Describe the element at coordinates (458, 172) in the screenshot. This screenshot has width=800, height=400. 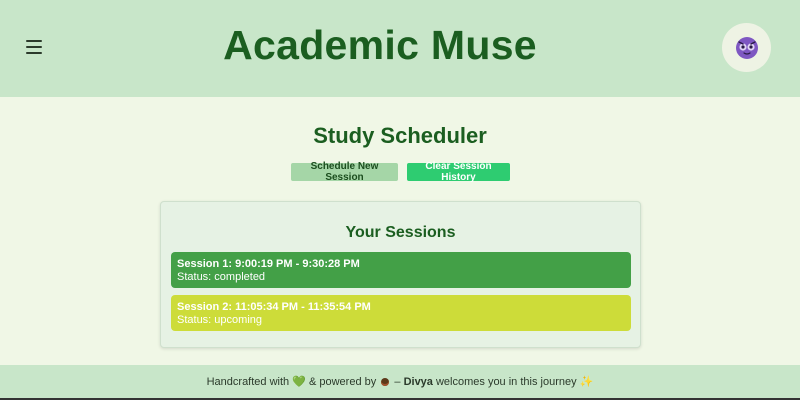
I see `clear-session-history-button: Clear Session History` at that location.